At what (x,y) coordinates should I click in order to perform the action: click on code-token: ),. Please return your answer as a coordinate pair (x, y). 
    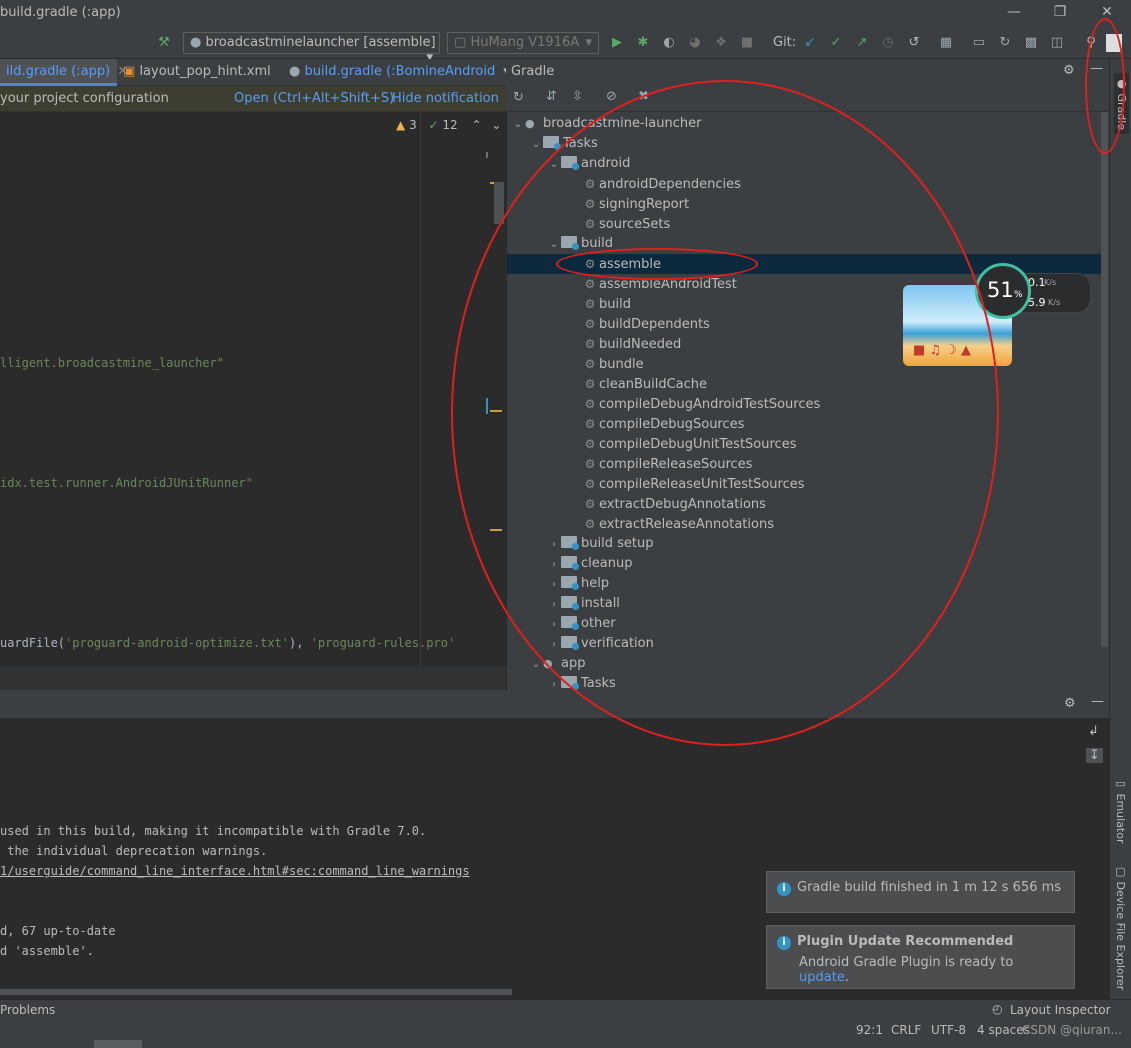
    Looking at the image, I should click on (300, 643).